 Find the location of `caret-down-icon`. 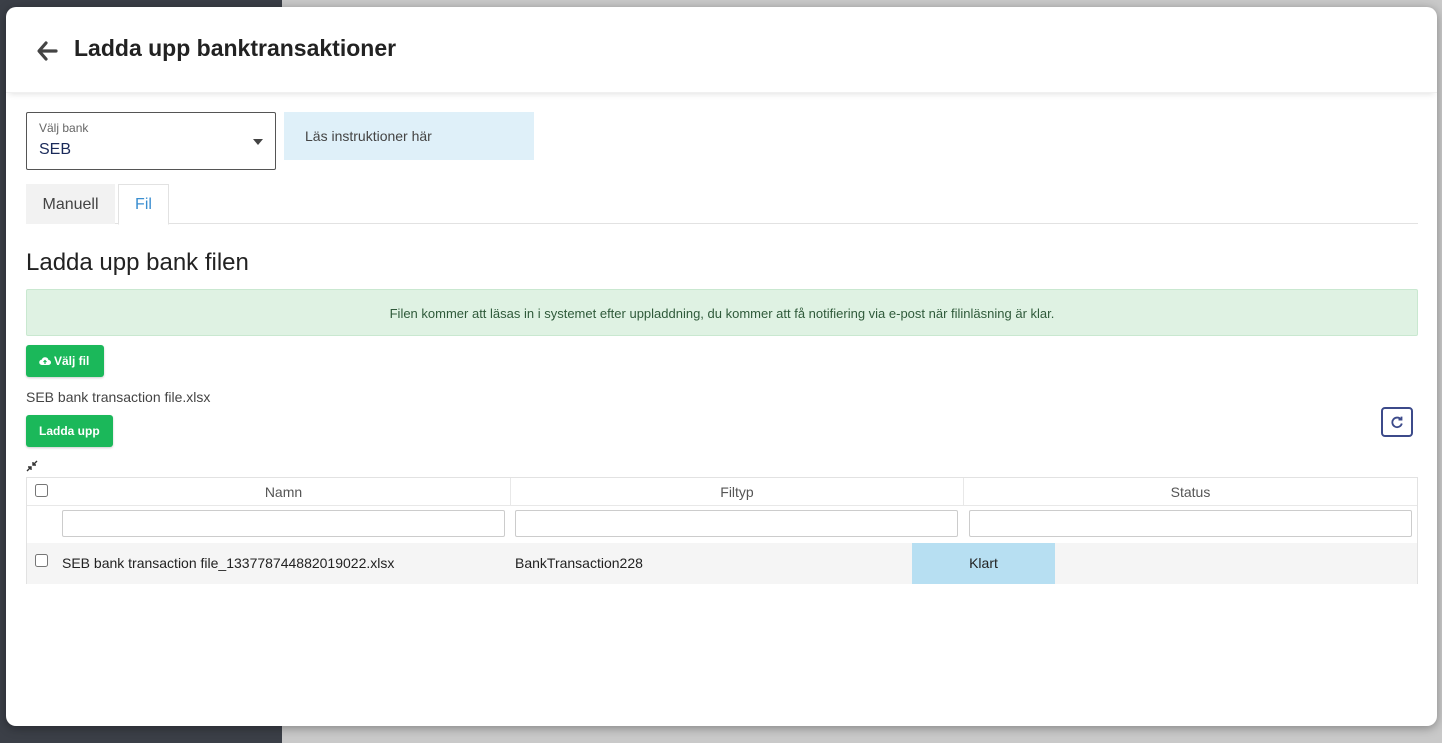

caret-down-icon is located at coordinates (258, 142).